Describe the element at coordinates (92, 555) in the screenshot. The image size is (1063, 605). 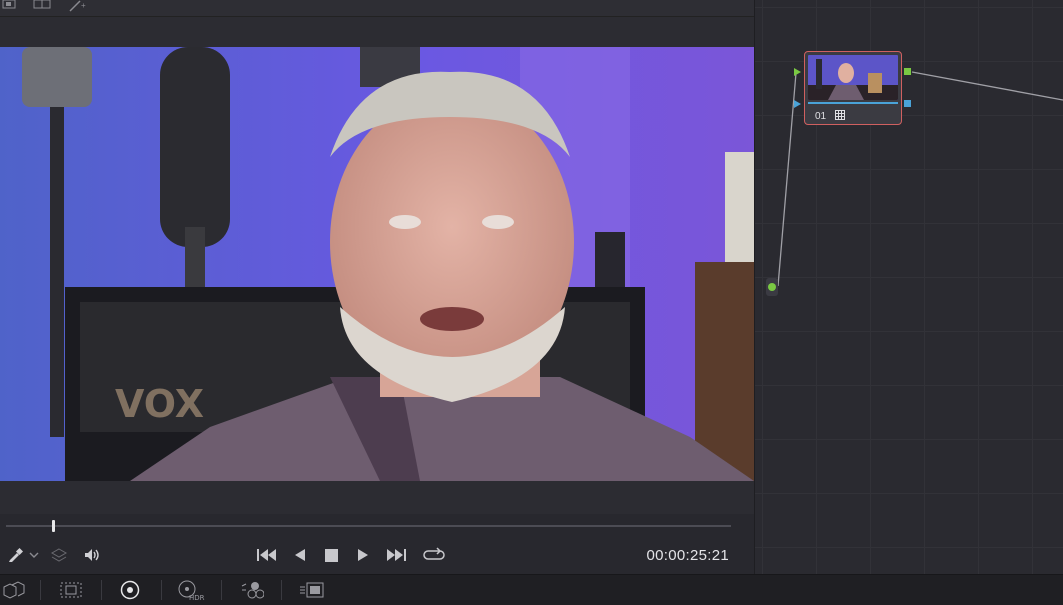
I see `speaker-icon` at that location.